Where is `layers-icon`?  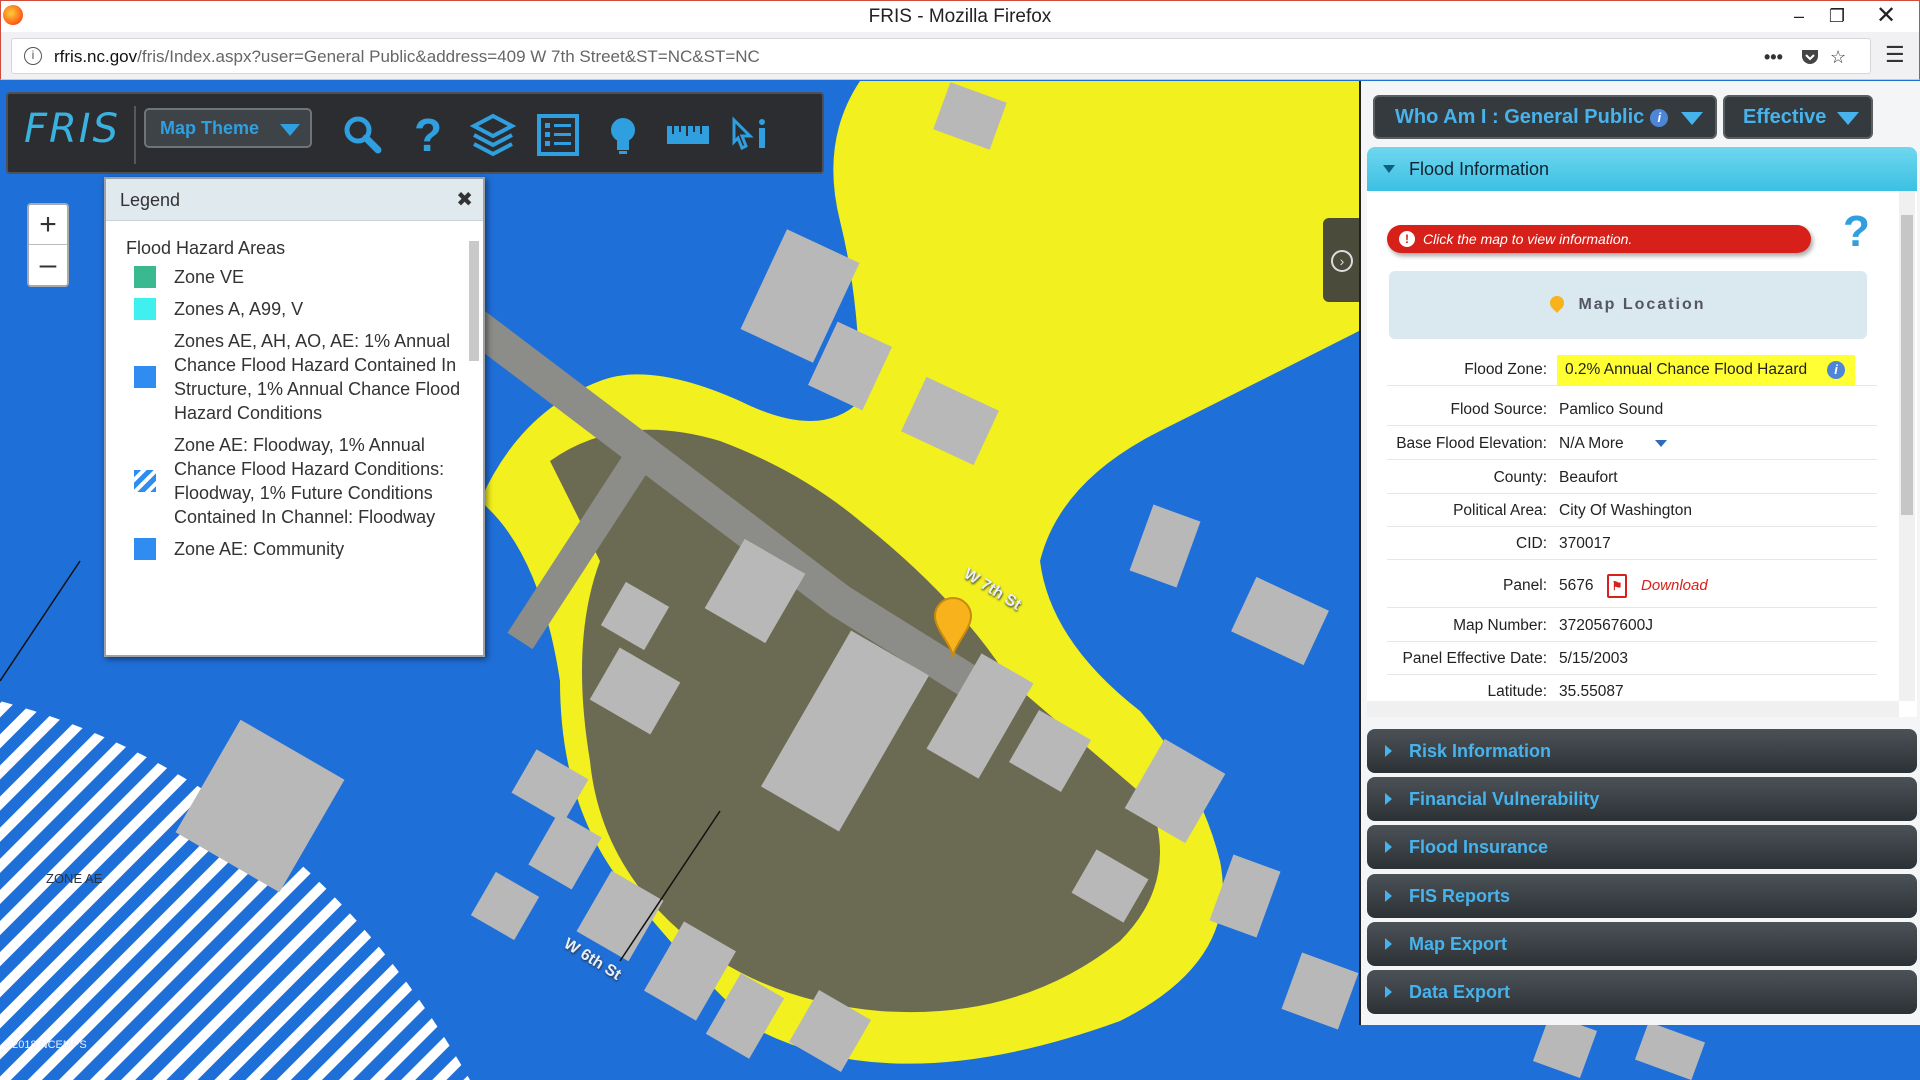
layers-icon is located at coordinates (493, 135).